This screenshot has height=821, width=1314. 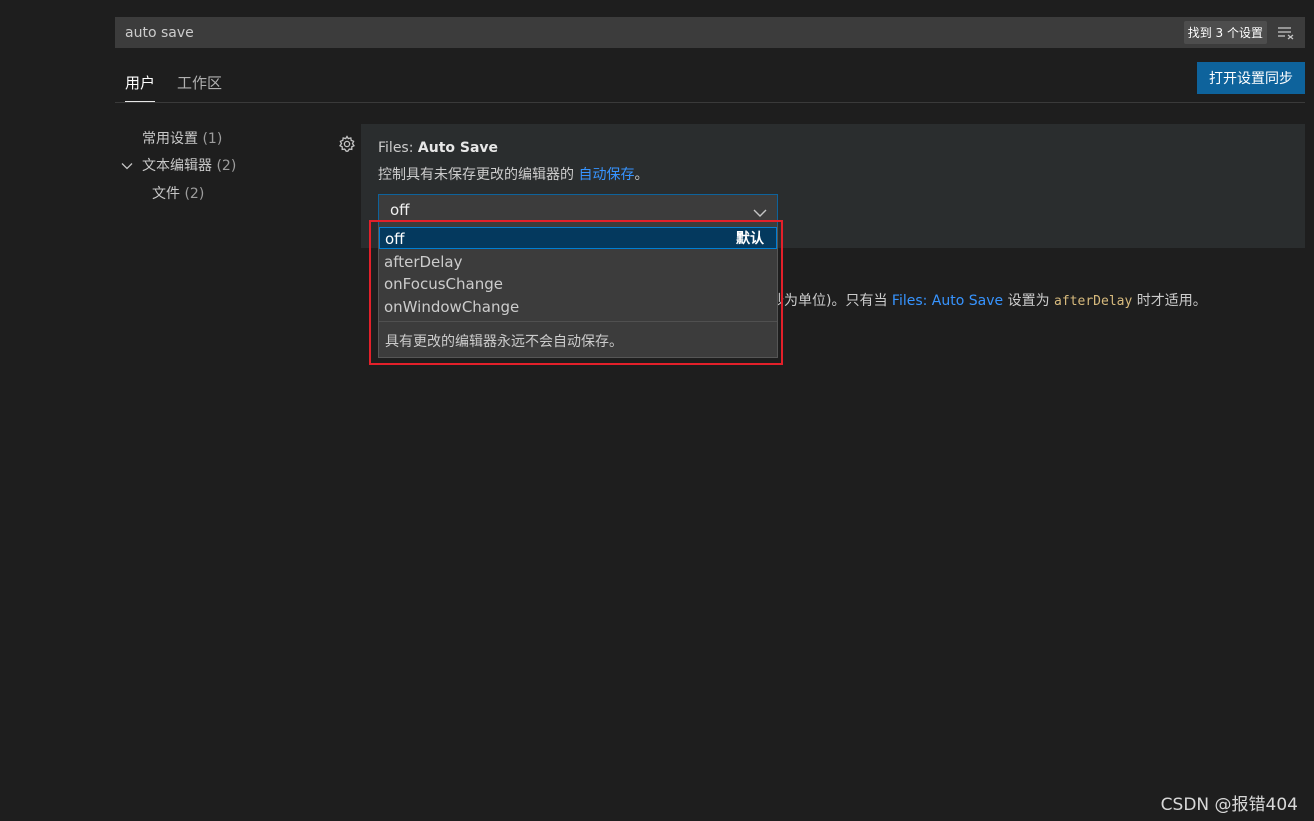 What do you see at coordinates (947, 301) in the screenshot?
I see `files-auto-save-link: Files: Auto Save` at bounding box center [947, 301].